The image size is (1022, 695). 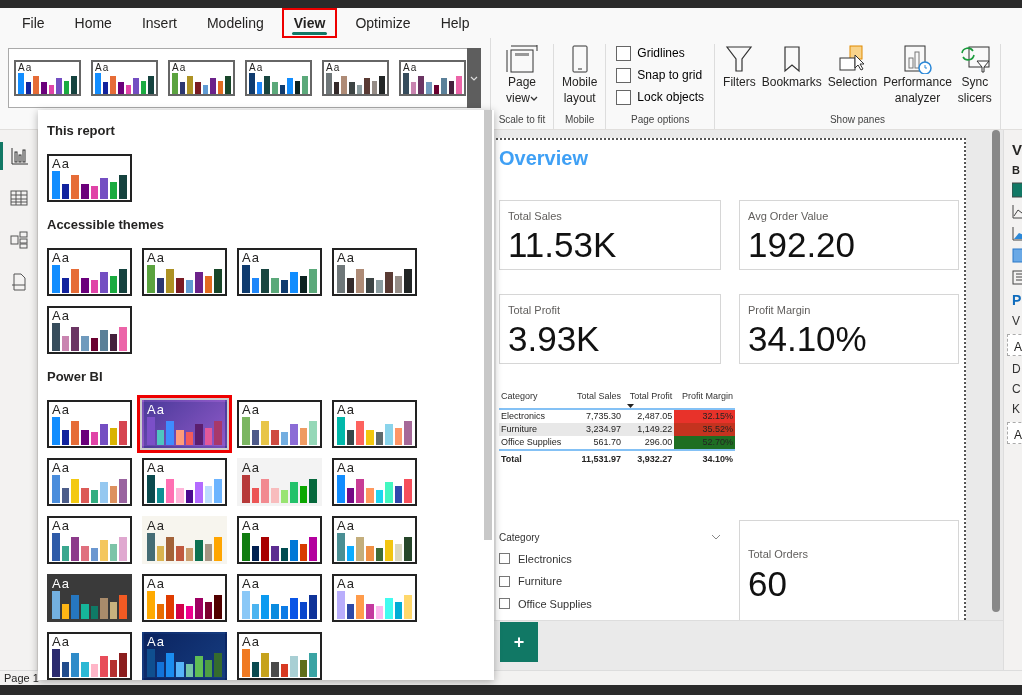 What do you see at coordinates (33, 23) in the screenshot?
I see `ribbon-tab: File` at bounding box center [33, 23].